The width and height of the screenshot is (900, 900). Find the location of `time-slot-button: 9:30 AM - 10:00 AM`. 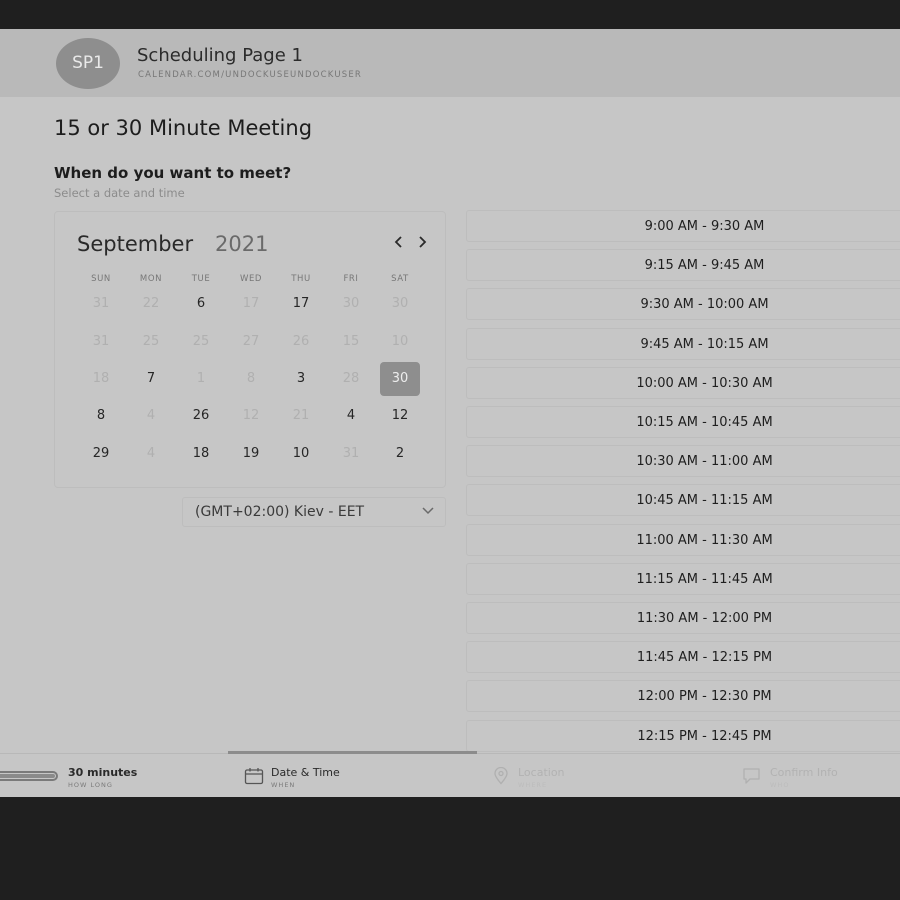

time-slot-button: 9:30 AM - 10:00 AM is located at coordinates (683, 304).